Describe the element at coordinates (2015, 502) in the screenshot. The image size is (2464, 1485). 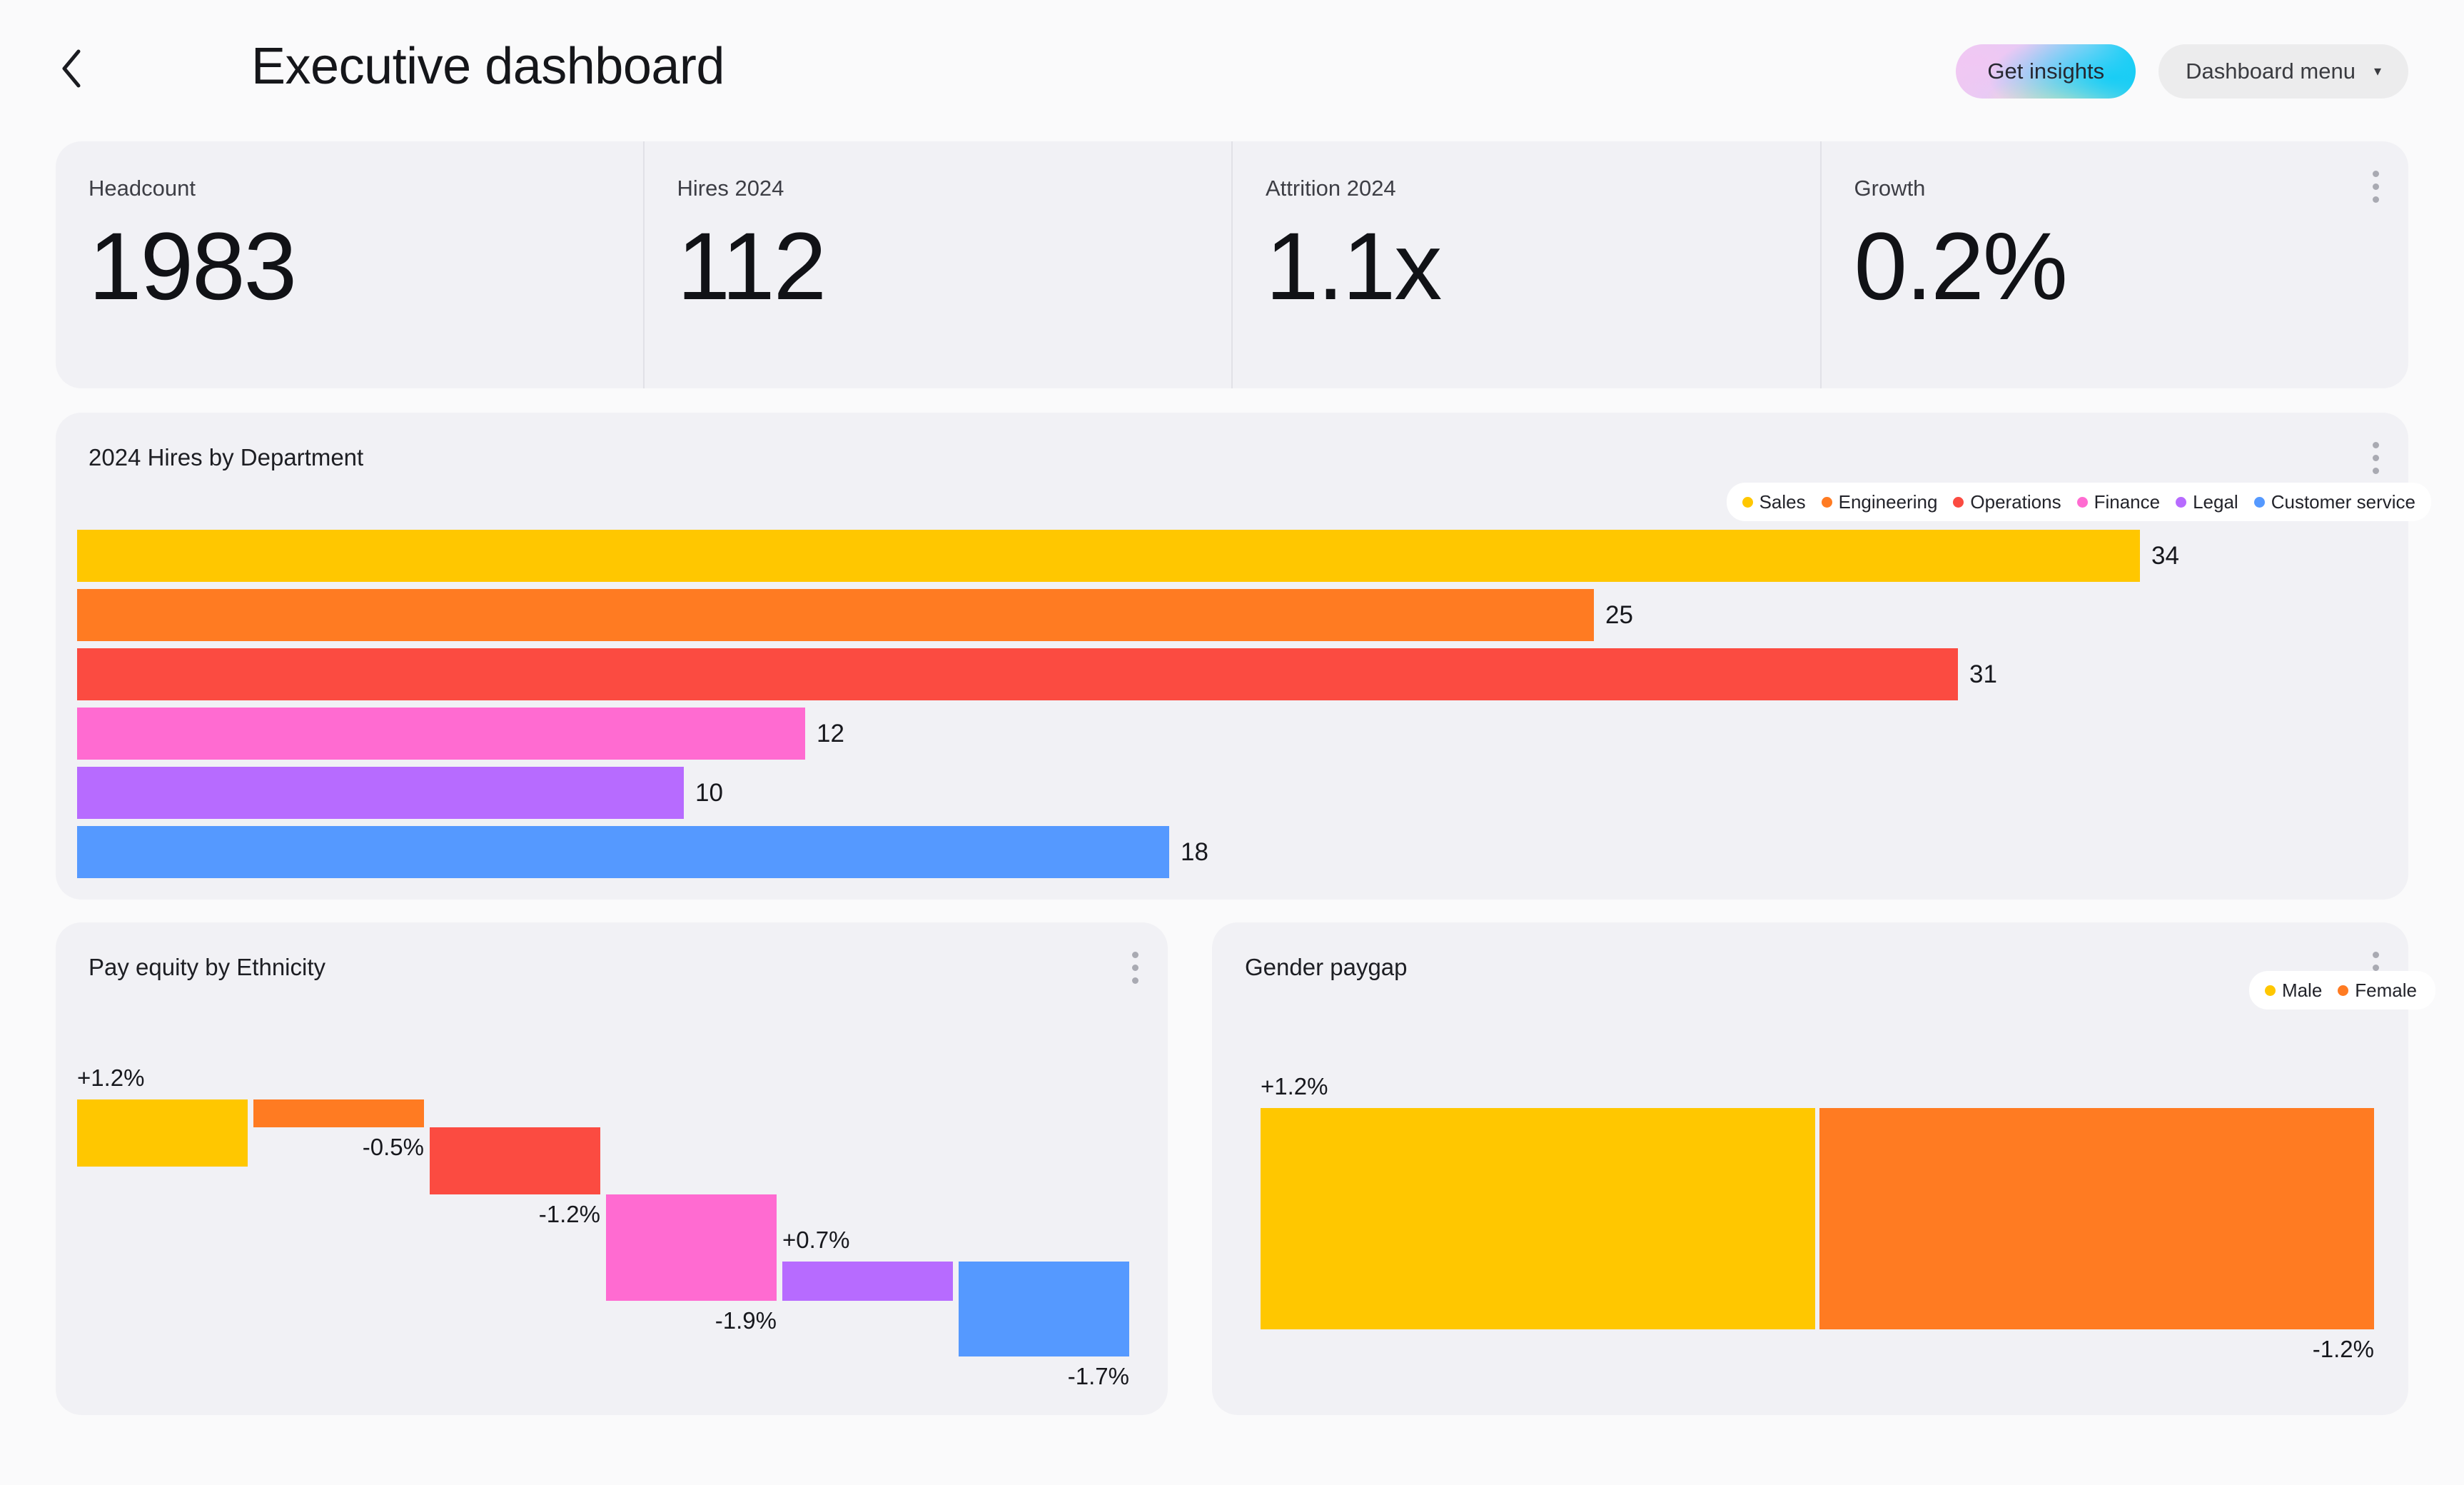
I see `legend-label: Operations` at that location.